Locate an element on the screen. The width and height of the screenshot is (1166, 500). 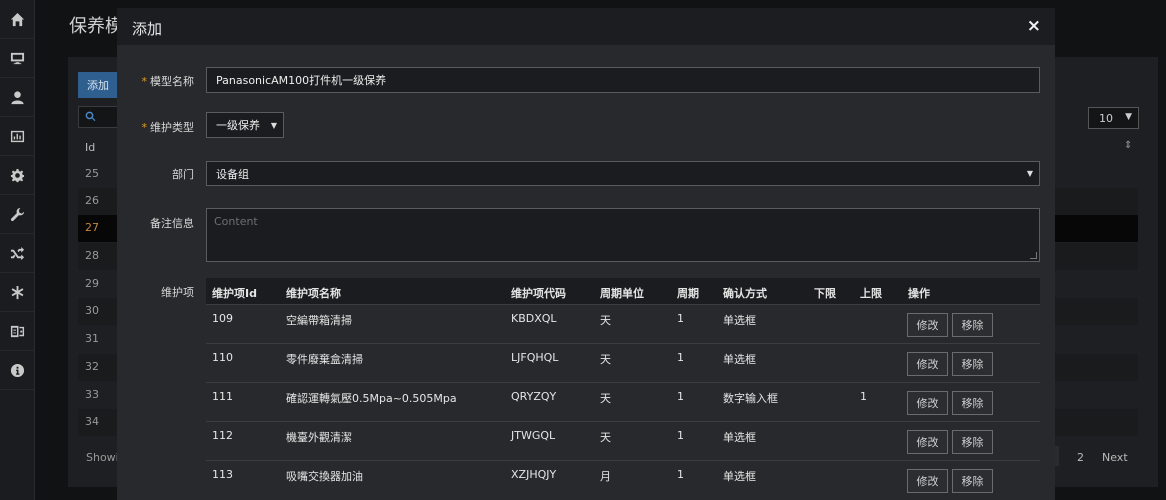
column-header: 下限 is located at coordinates (825, 293).